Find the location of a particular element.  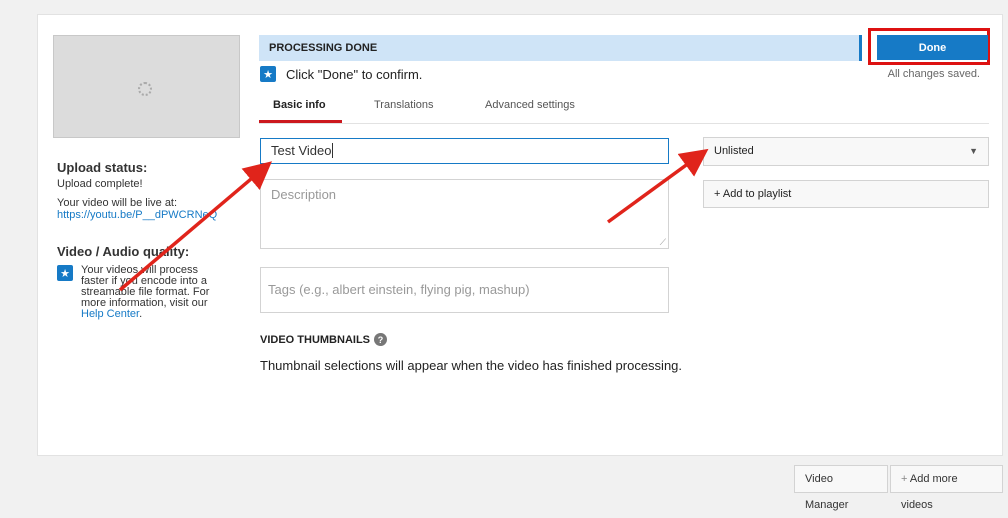

resize-handle-icon: ⟋ is located at coordinates (663, 242).